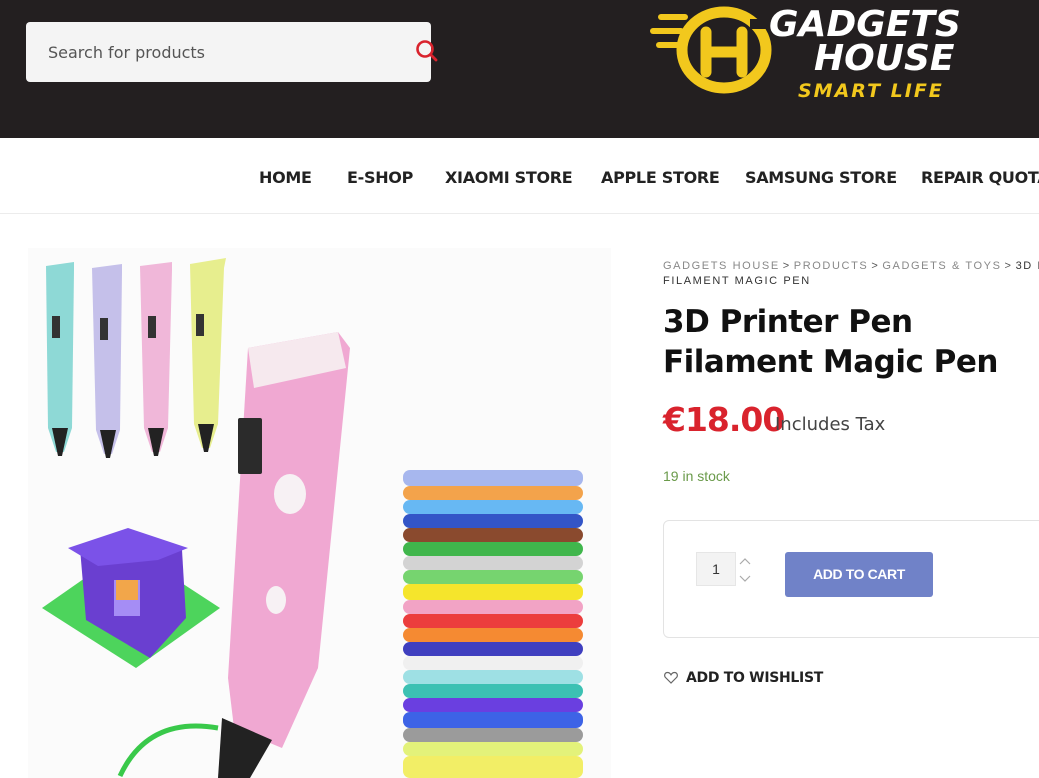  What do you see at coordinates (107, 361) in the screenshot?
I see `small-pen-purple` at bounding box center [107, 361].